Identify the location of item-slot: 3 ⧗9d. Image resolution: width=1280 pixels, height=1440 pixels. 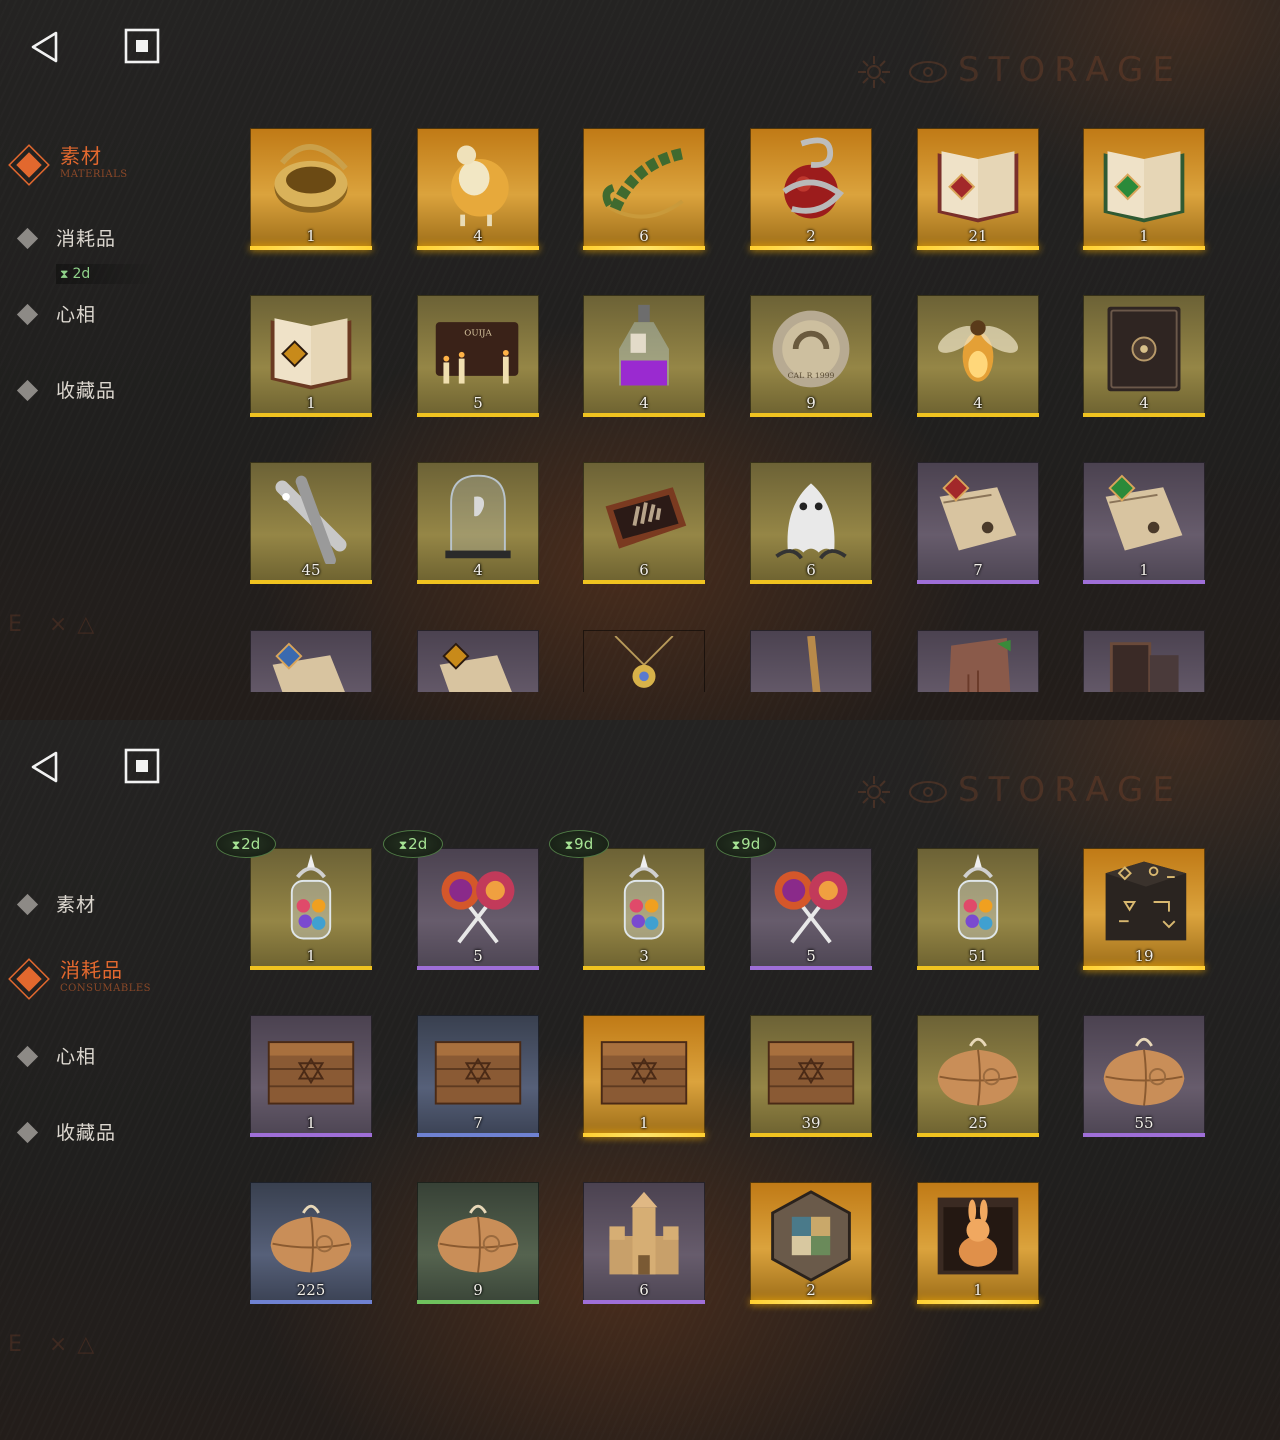
(627, 900).